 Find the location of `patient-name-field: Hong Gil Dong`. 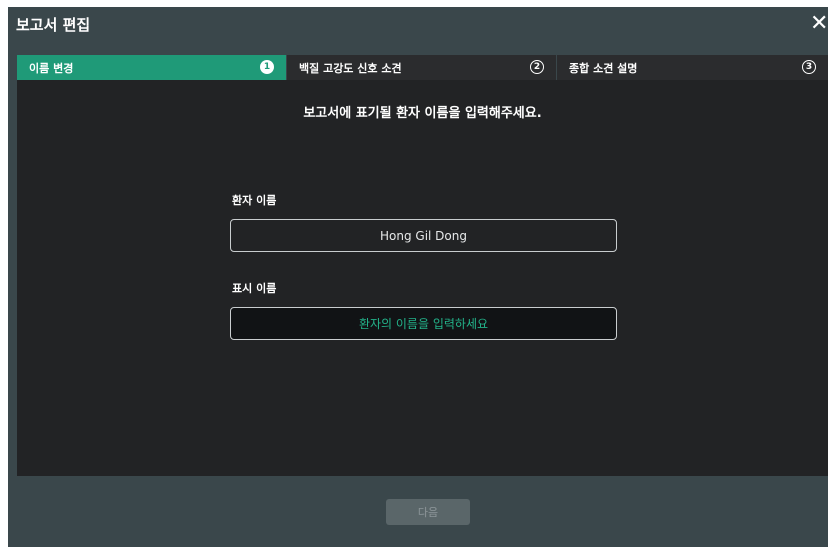

patient-name-field: Hong Gil Dong is located at coordinates (423, 235).